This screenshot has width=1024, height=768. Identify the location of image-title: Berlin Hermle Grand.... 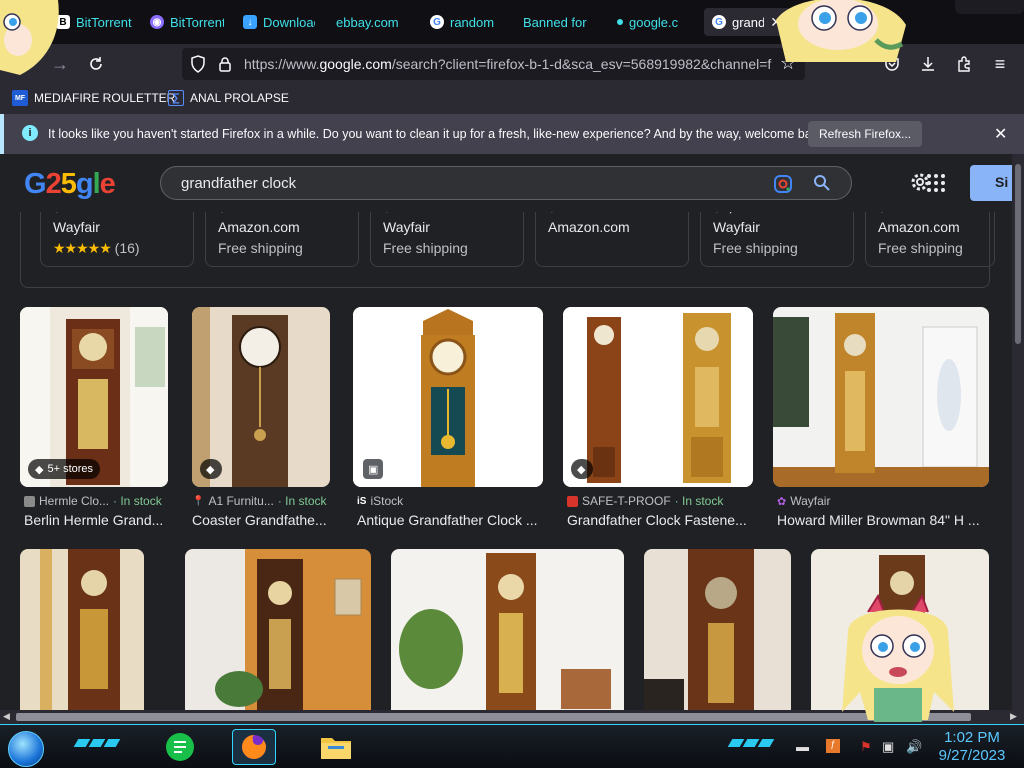
(97, 520).